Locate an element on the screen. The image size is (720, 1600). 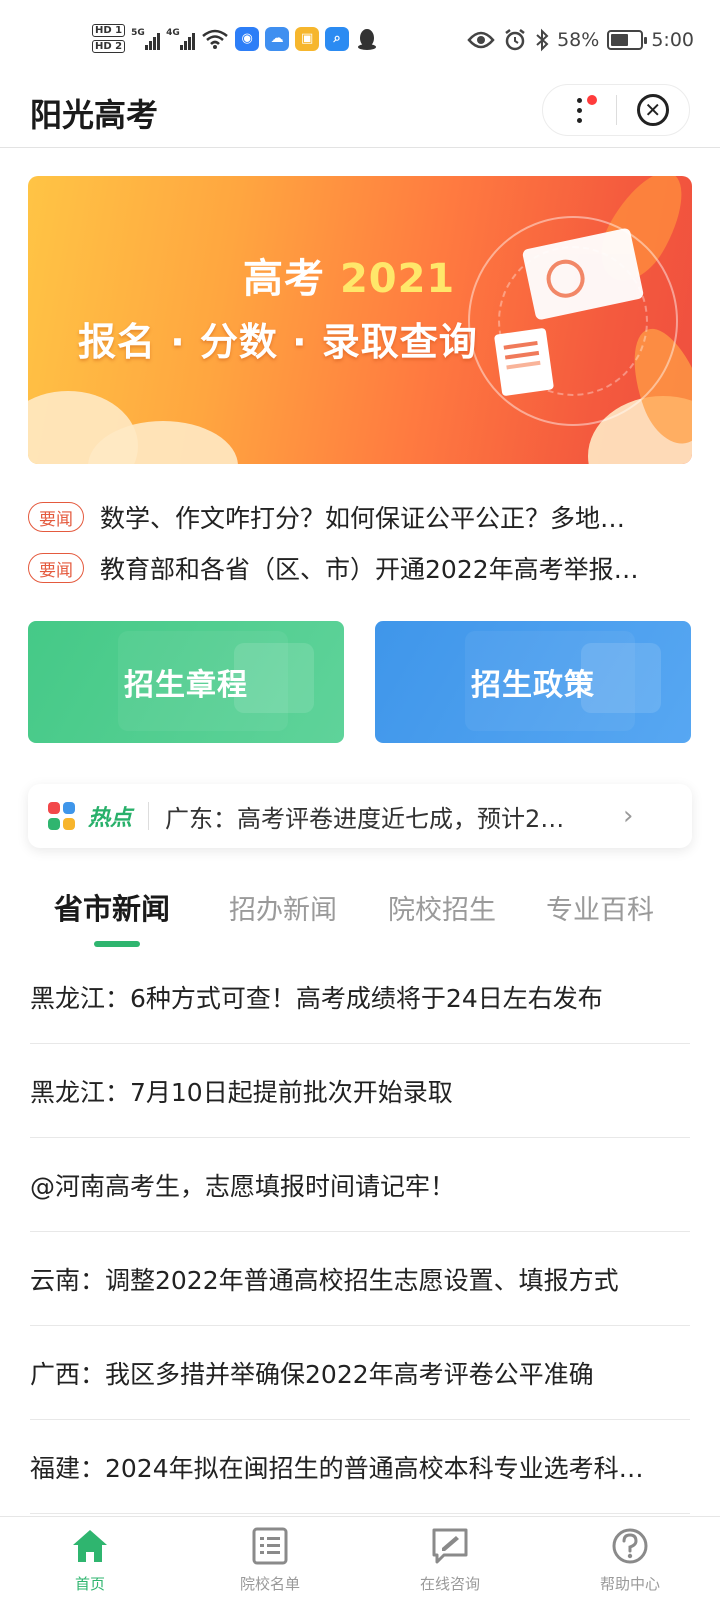
qq-icon is located at coordinates (367, 39).